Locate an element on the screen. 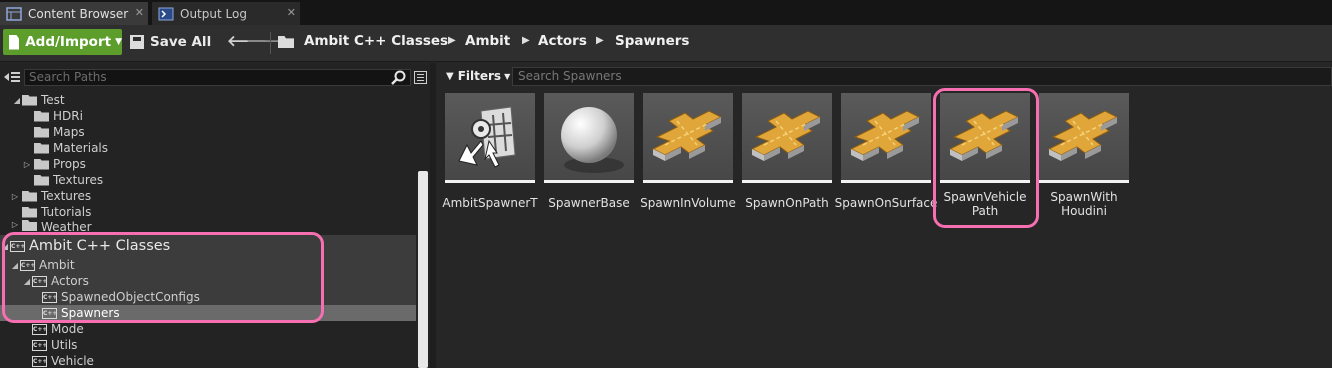 Image resolution: width=1332 pixels, height=368 pixels. filters-label: Filters is located at coordinates (479, 76).